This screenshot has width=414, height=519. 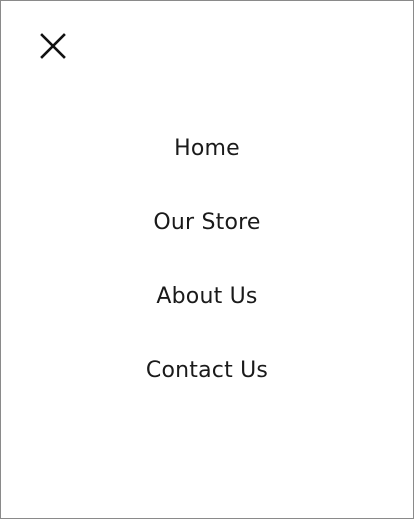 I want to click on nav-item-about-us: About Us, so click(x=207, y=314).